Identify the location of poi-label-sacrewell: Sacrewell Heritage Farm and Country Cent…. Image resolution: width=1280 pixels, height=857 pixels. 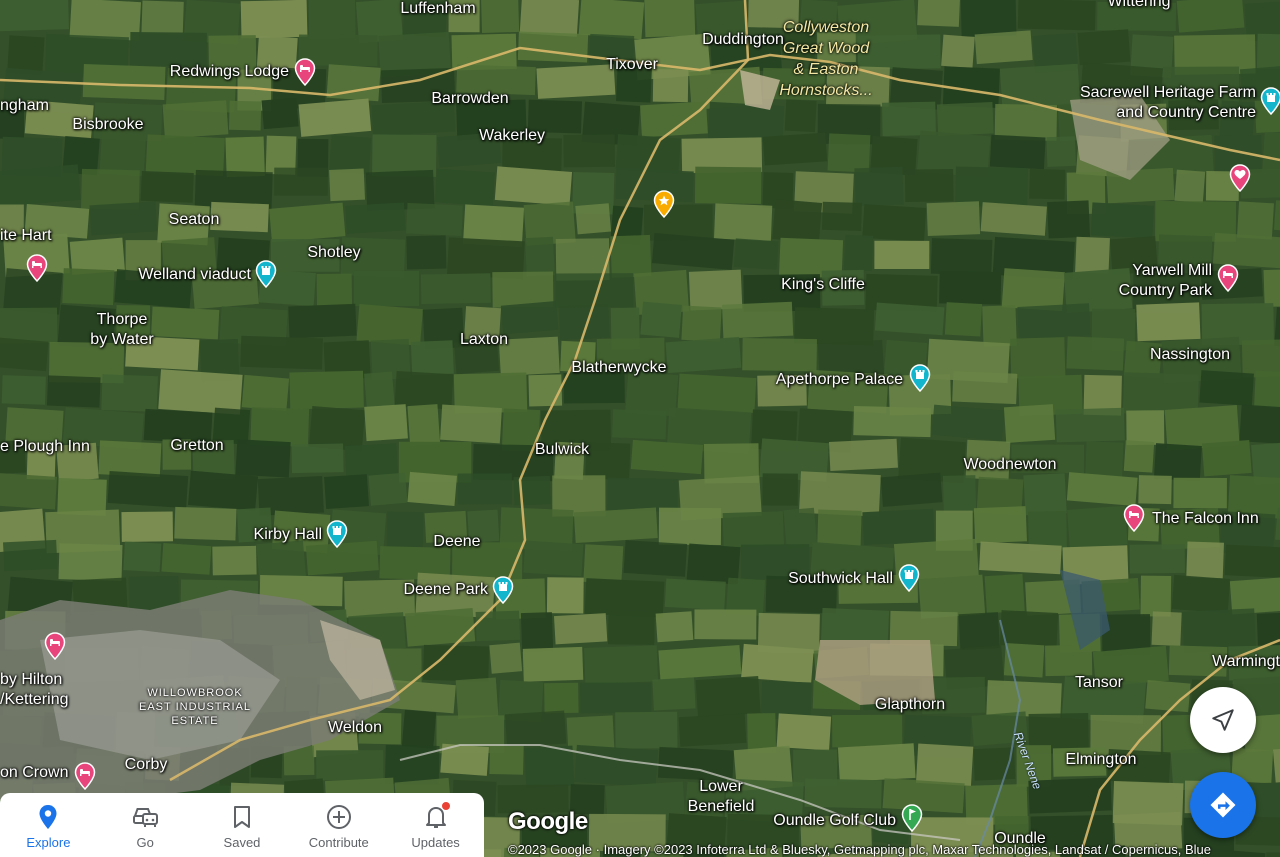
(1168, 103).